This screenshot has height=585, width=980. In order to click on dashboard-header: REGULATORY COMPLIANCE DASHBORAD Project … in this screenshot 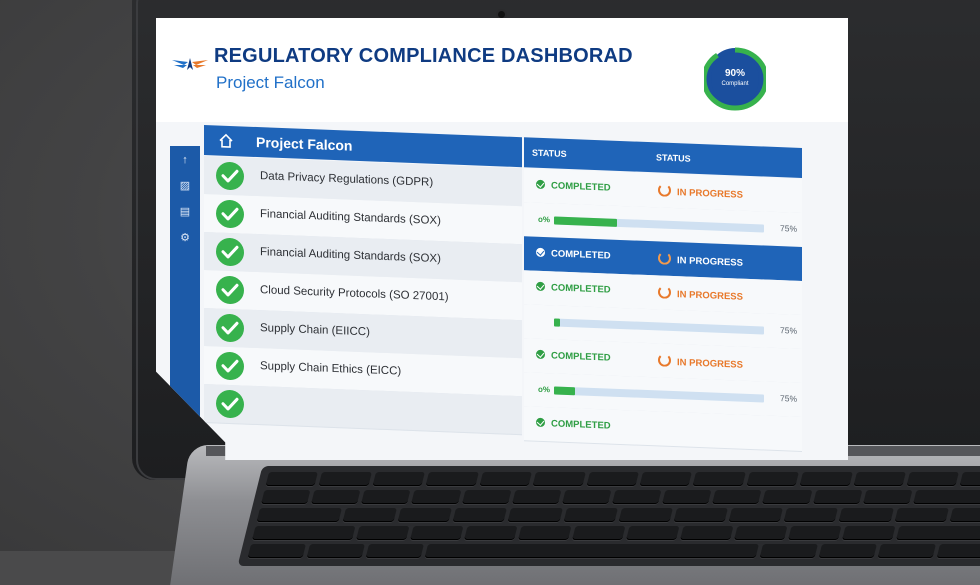, I will do `click(502, 70)`.